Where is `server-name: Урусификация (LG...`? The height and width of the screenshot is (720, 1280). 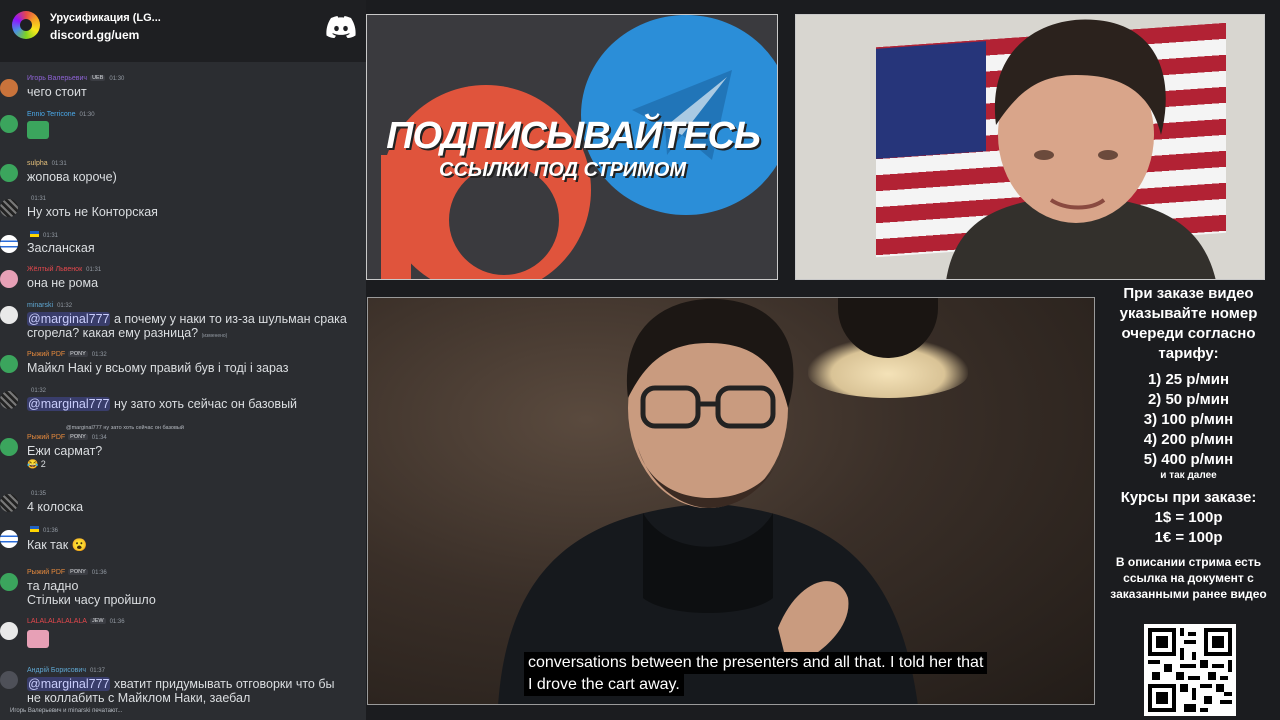
server-name: Урусификация (LG... is located at coordinates (105, 18).